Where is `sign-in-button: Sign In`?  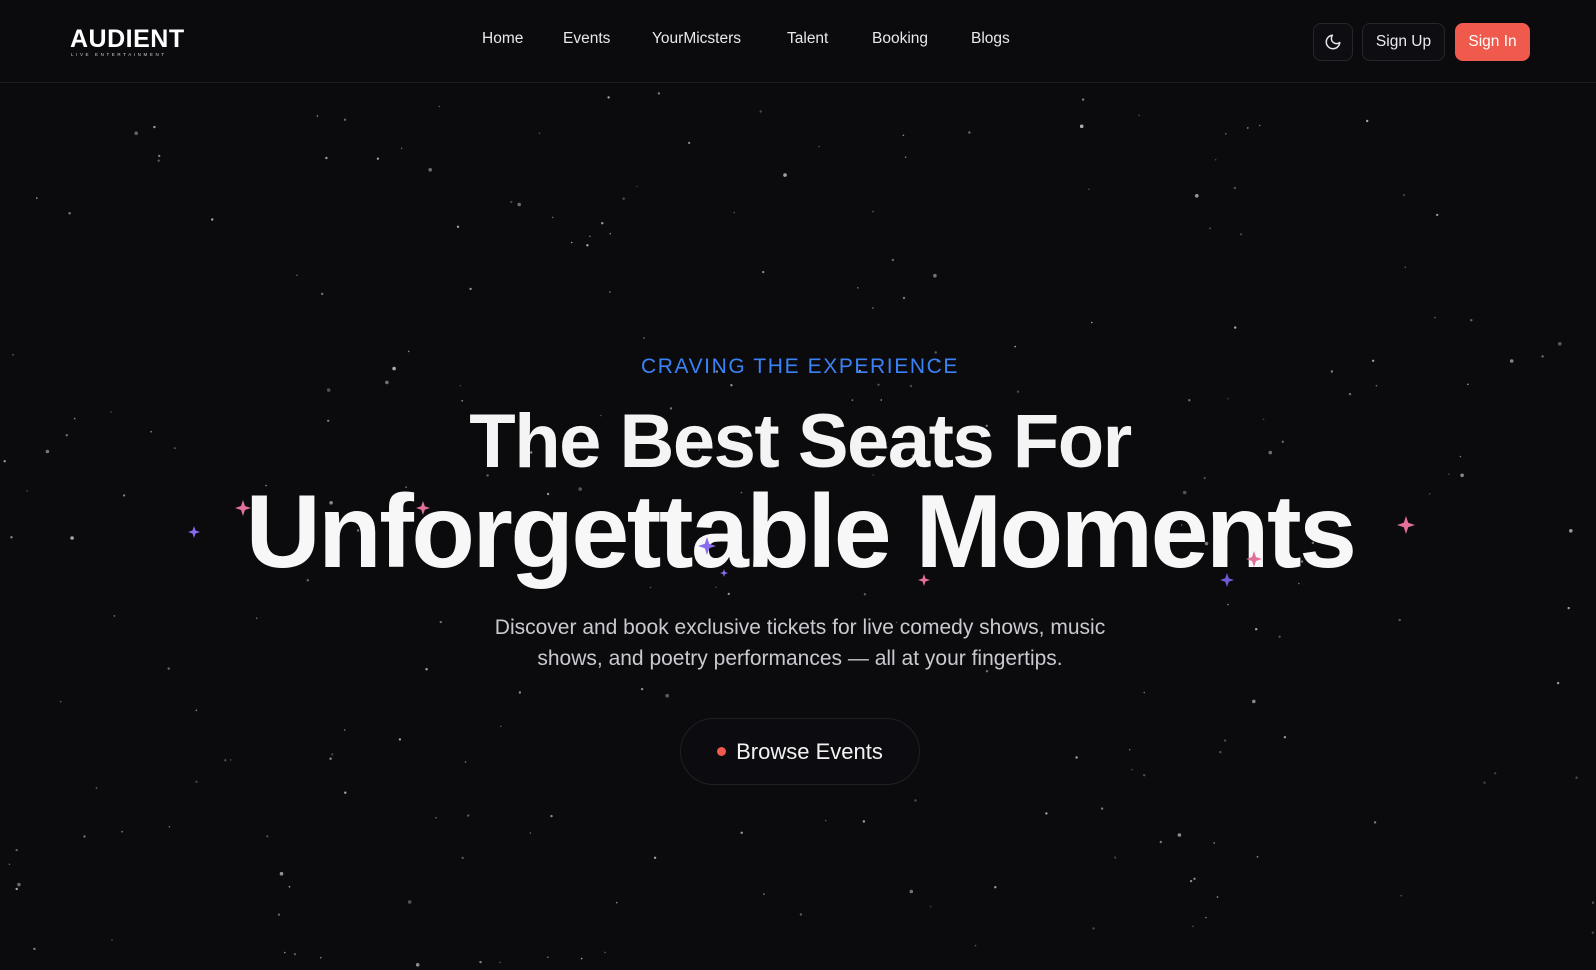 sign-in-button: Sign In is located at coordinates (1492, 42).